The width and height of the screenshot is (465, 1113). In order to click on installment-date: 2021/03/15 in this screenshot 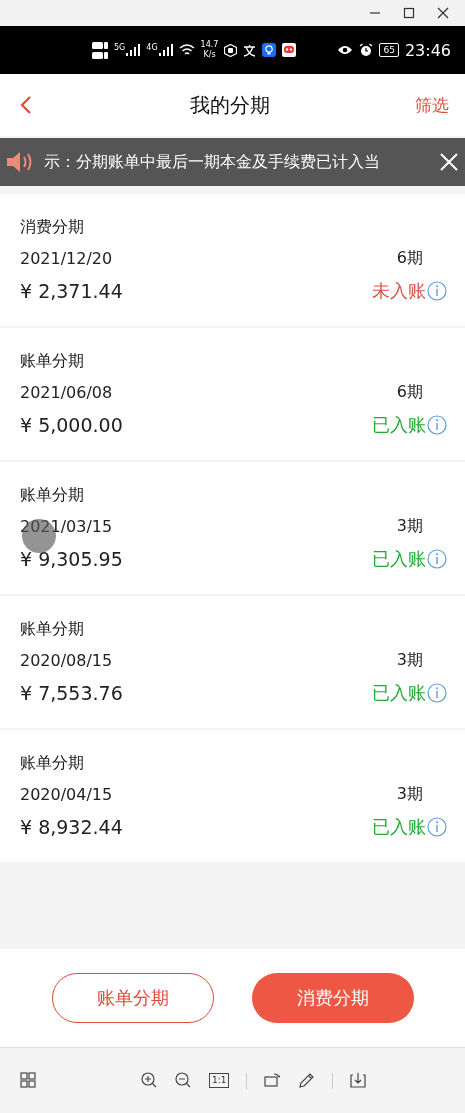, I will do `click(66, 526)`.